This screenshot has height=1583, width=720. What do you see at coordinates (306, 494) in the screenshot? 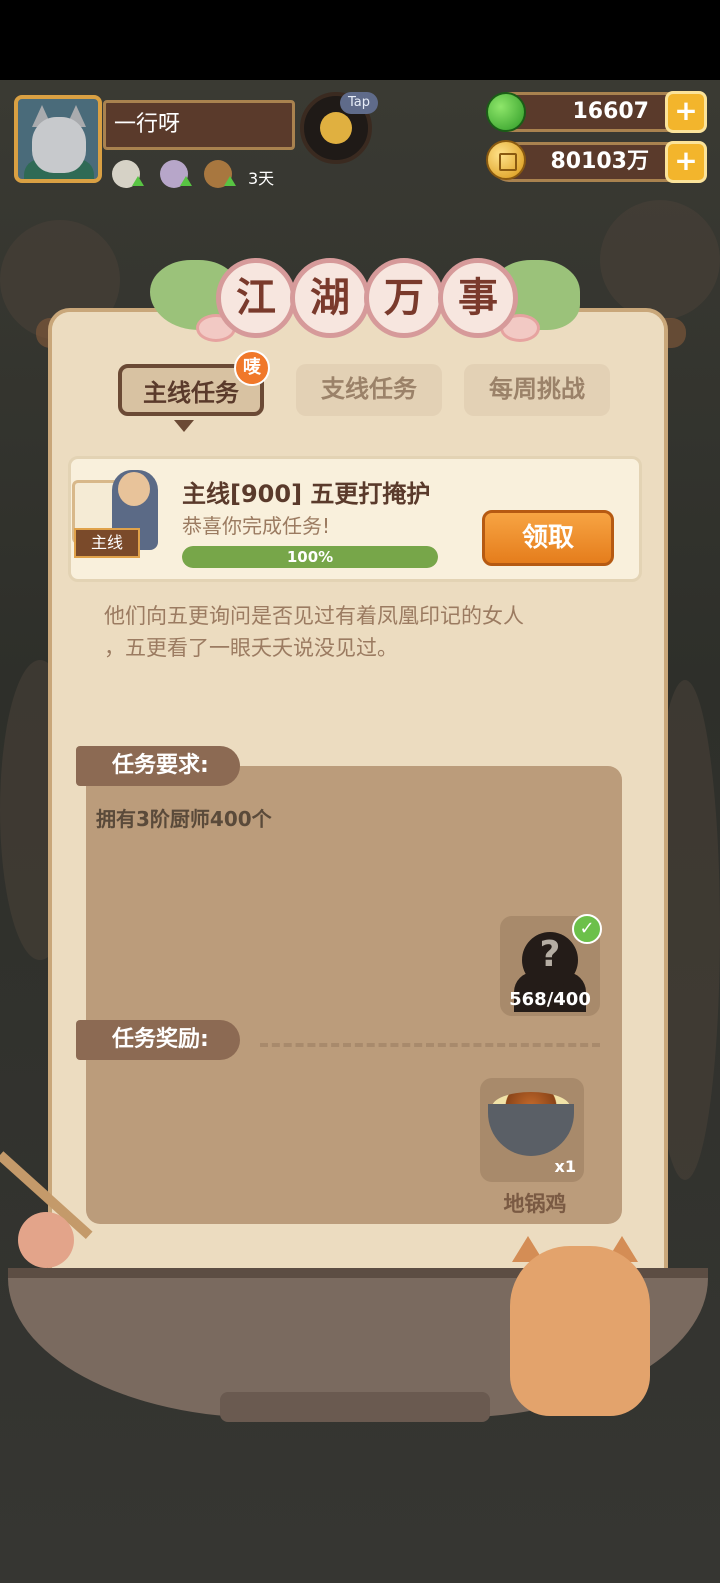
I see `task-title: 主线[900] 五更打掩护` at bounding box center [306, 494].